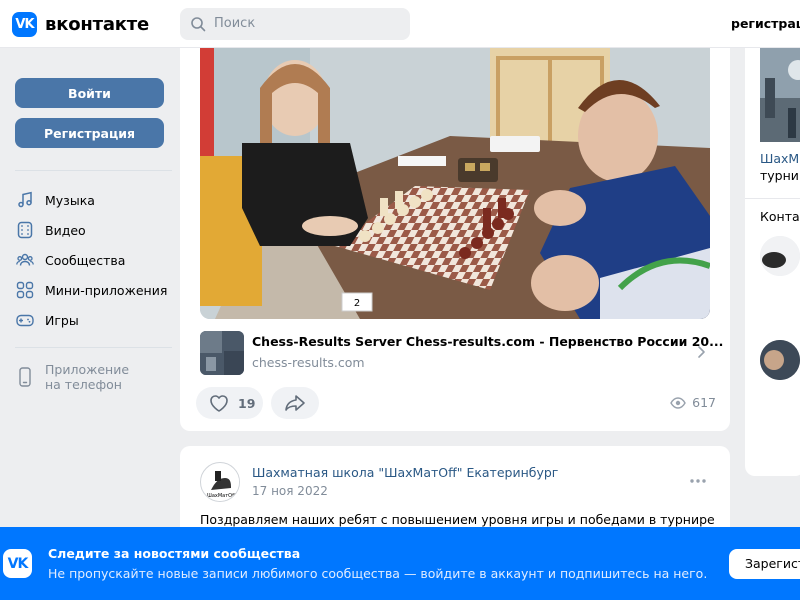  I want to click on phone-app-line1: Приложение, so click(87, 369).